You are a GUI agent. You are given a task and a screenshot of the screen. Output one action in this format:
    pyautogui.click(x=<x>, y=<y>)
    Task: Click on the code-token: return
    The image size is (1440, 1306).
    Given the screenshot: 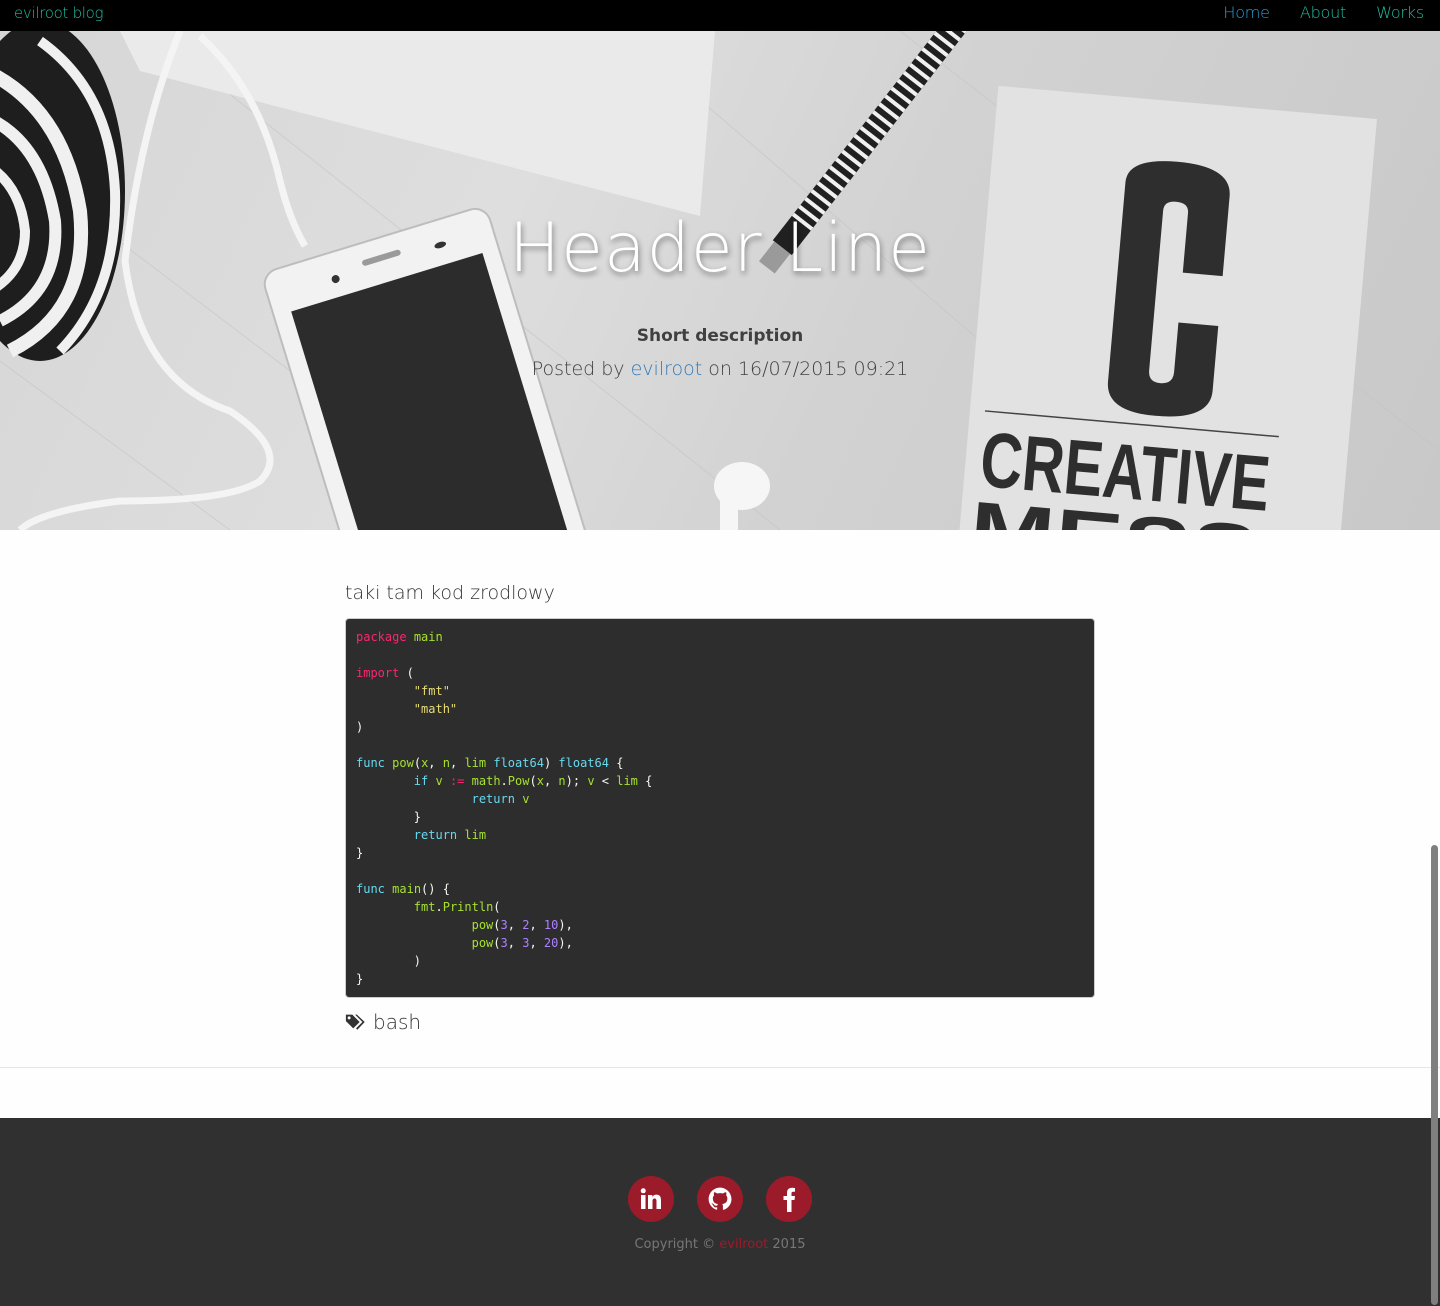 What is the action you would take?
    pyautogui.click(x=493, y=799)
    